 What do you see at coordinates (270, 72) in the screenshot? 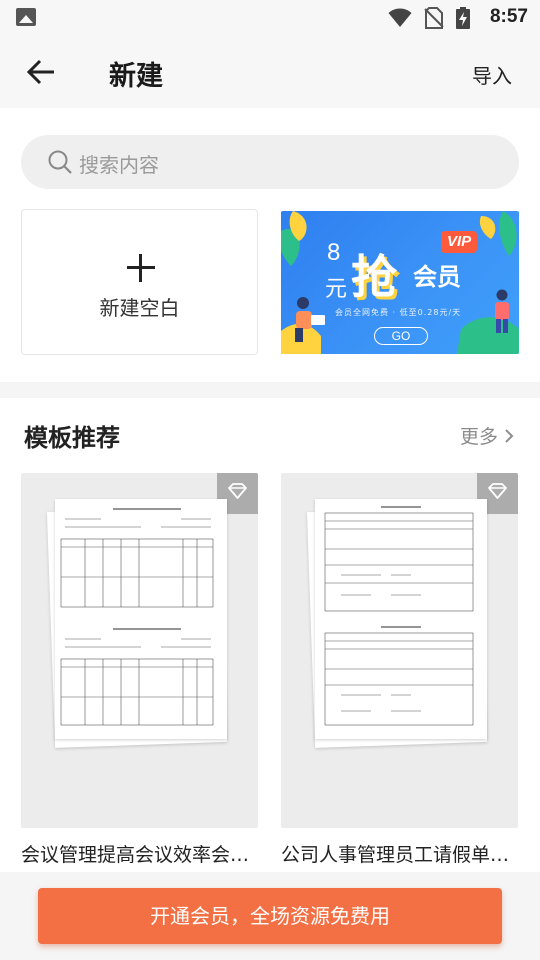
I see `app-header: 新建 导入` at bounding box center [270, 72].